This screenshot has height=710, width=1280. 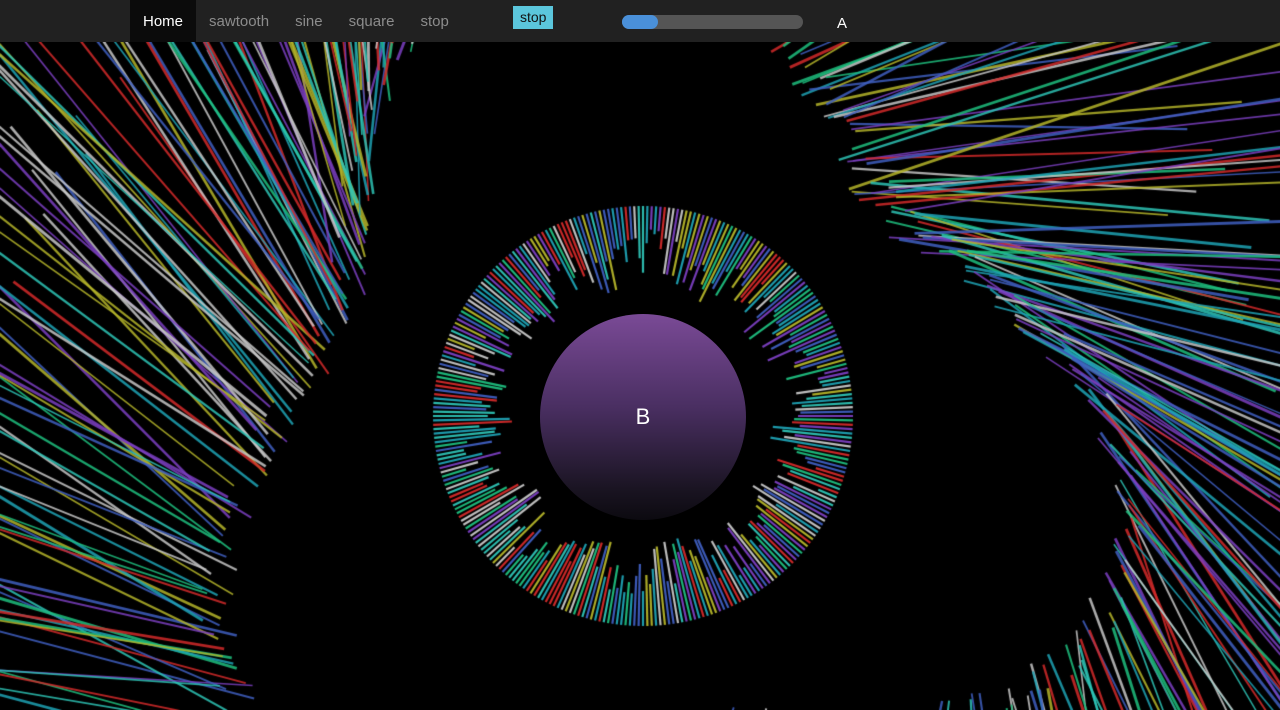 I want to click on nav-item-square: square, so click(x=372, y=21).